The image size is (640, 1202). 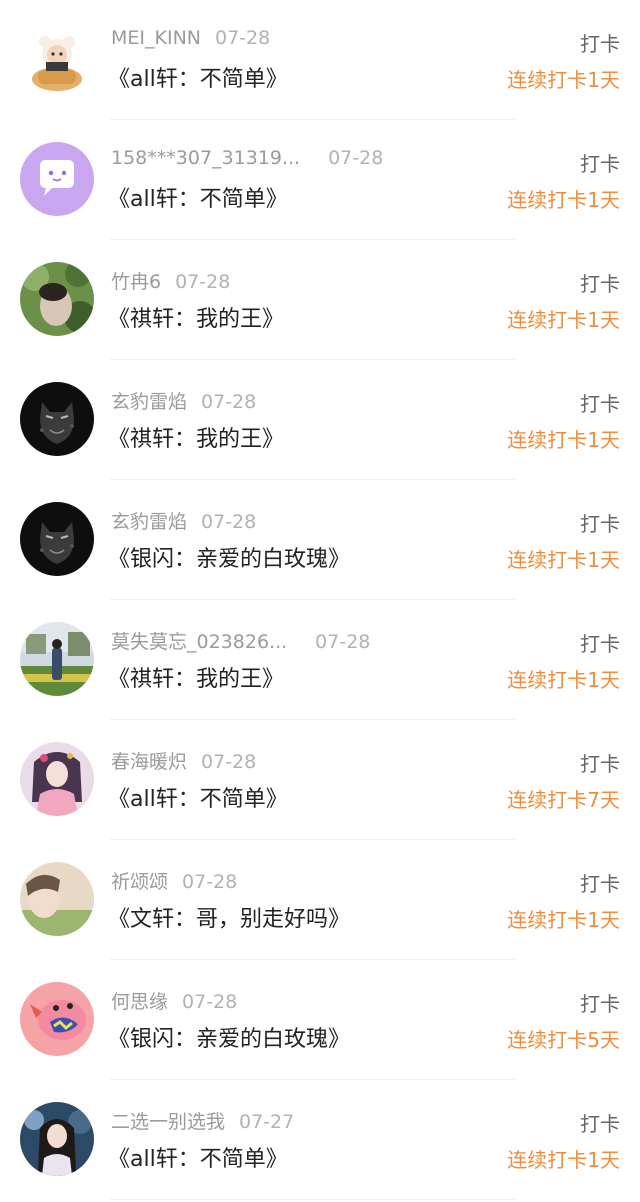 What do you see at coordinates (57, 59) in the screenshot?
I see `bear-mascot-avatar` at bounding box center [57, 59].